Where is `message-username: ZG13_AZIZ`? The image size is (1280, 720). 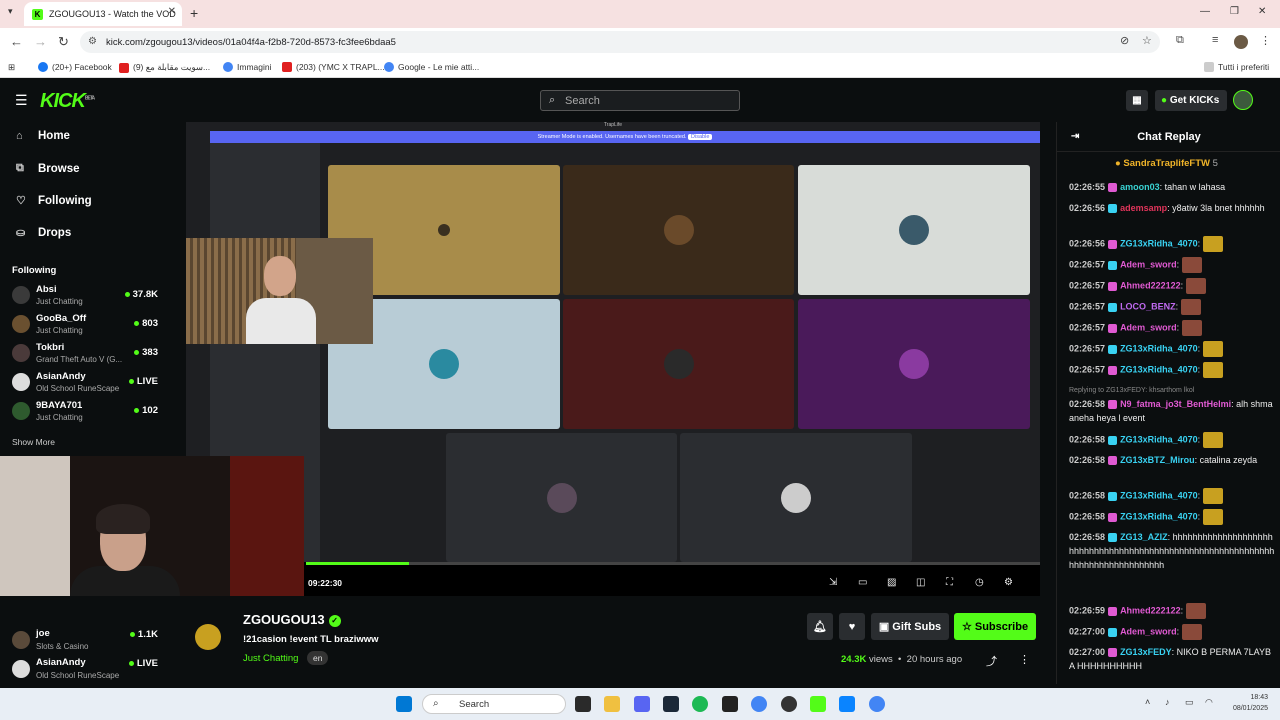 message-username: ZG13_AZIZ is located at coordinates (1144, 537).